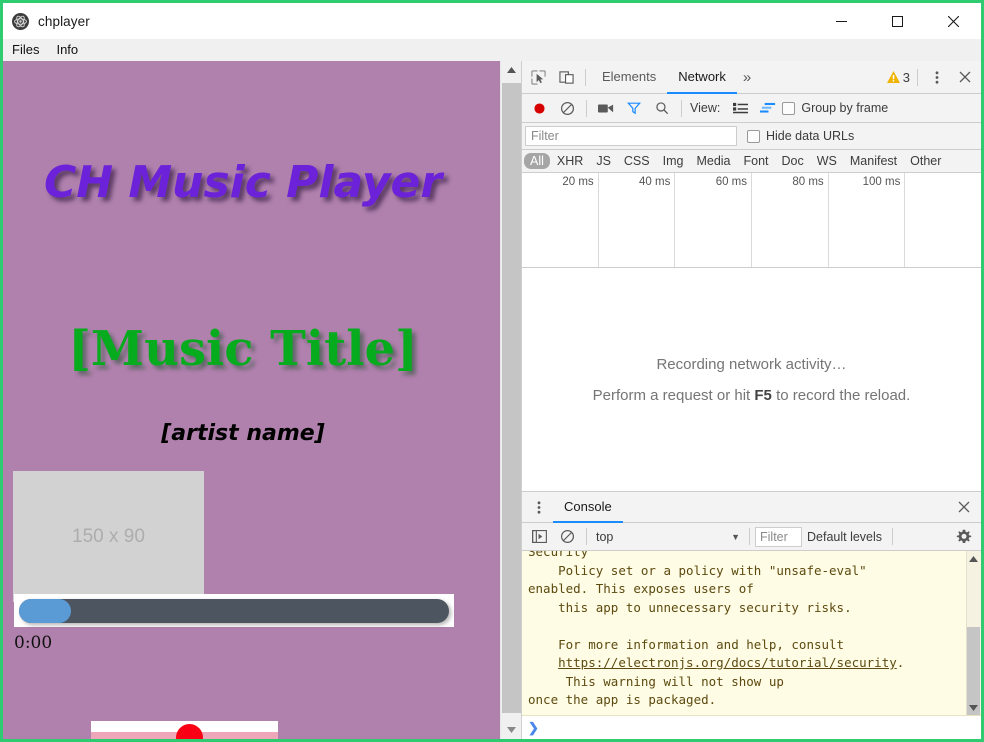 This screenshot has width=984, height=742. What do you see at coordinates (533, 727) in the screenshot?
I see `prompt-chevron-icon: ❯` at bounding box center [533, 727].